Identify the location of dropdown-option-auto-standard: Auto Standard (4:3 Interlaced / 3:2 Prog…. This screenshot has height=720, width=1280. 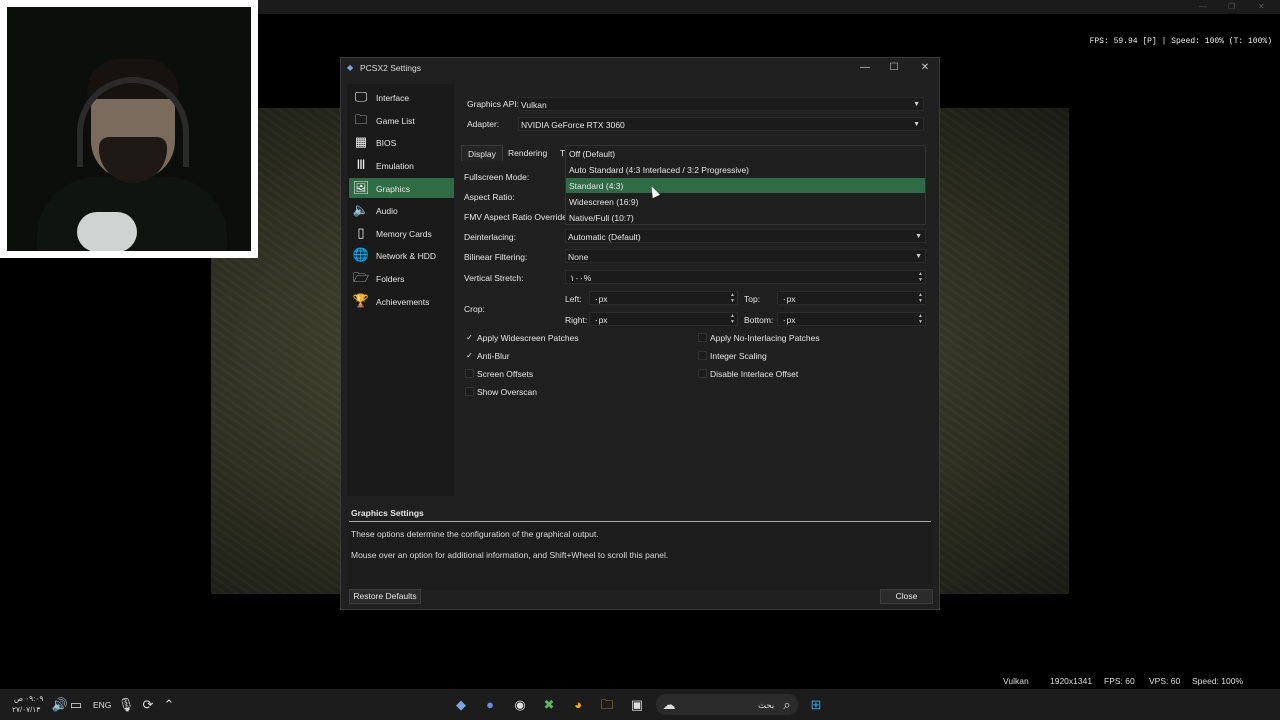
(745, 169).